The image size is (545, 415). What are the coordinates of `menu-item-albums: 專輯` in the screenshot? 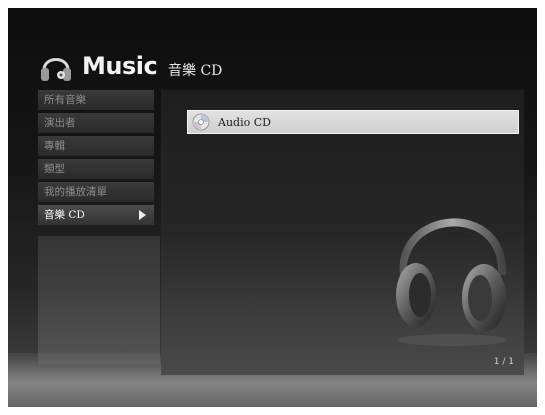 It's located at (96, 146).